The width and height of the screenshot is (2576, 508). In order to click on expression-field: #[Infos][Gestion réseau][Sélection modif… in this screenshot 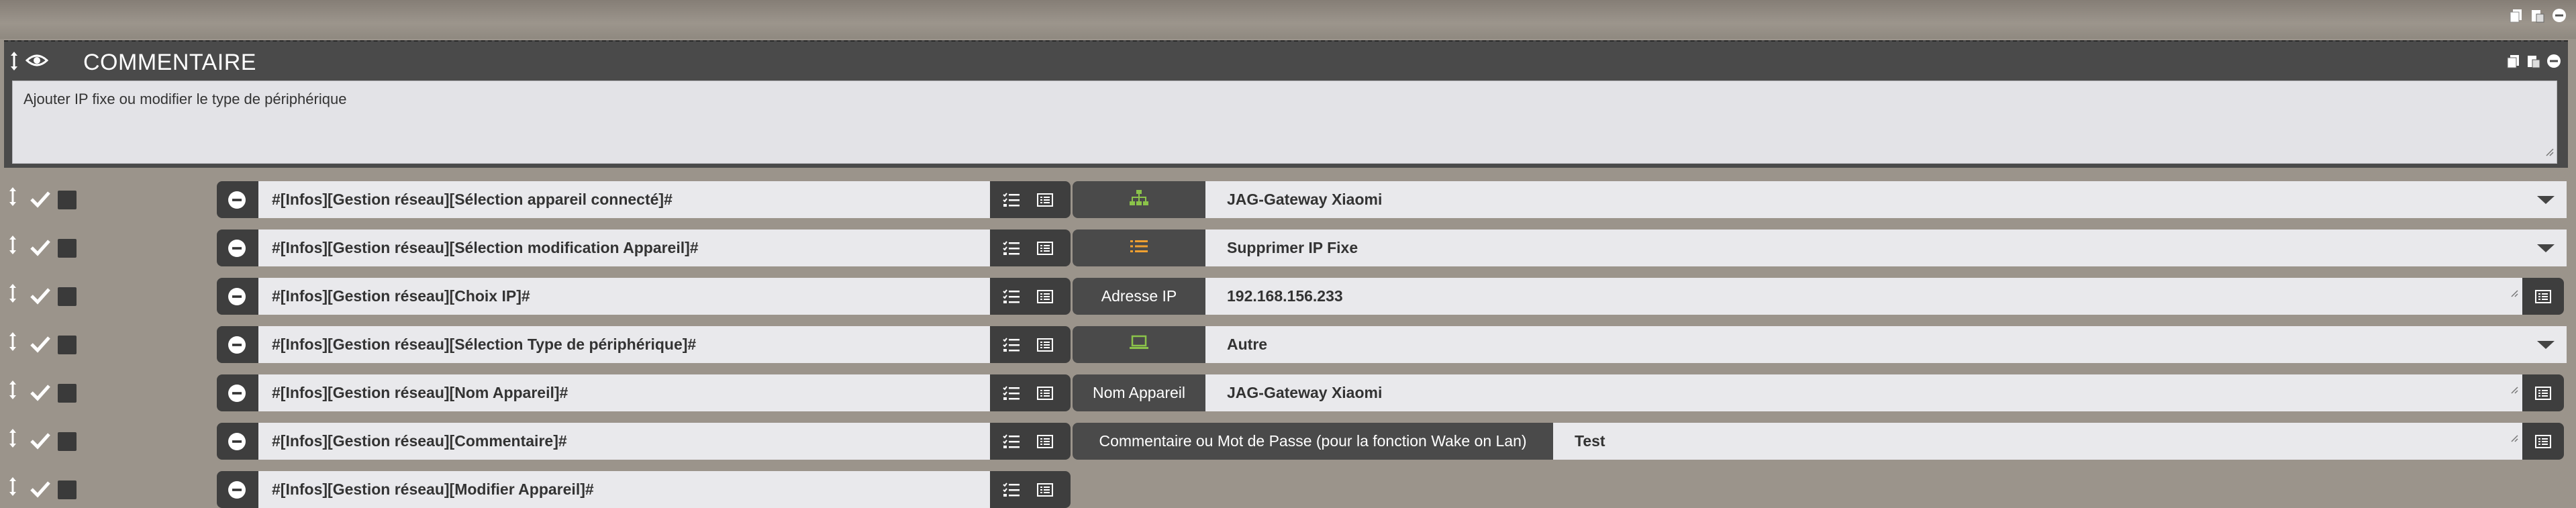, I will do `click(644, 248)`.